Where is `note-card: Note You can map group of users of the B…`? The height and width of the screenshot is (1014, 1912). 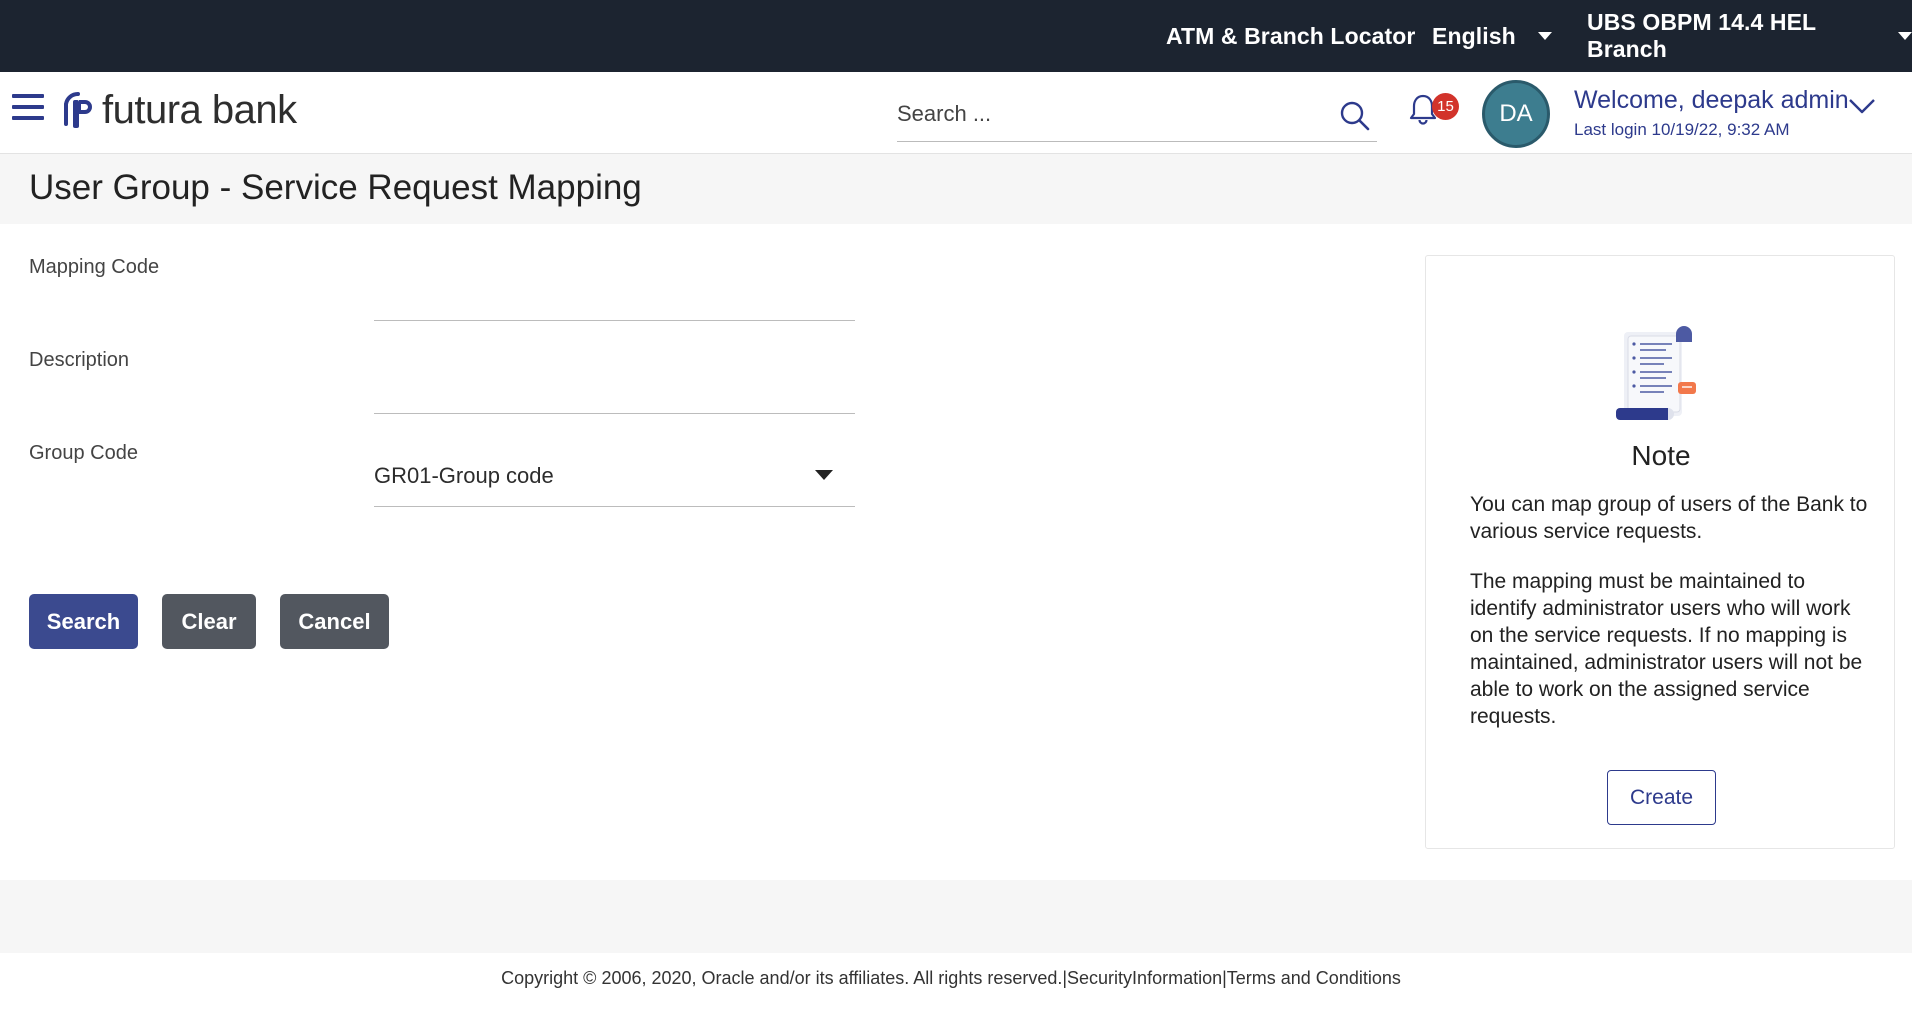
note-card: Note You can map group of users of the B… is located at coordinates (1660, 552).